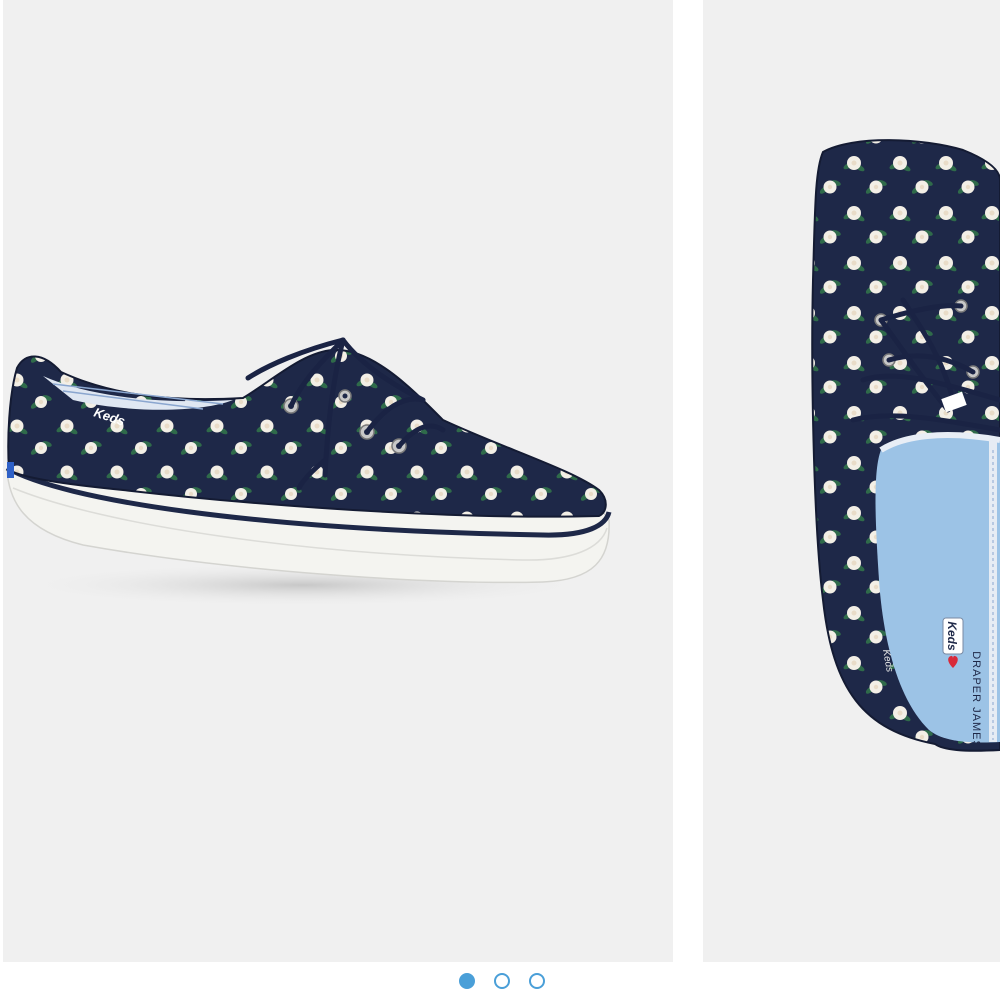 Image resolution: width=1000 pixels, height=1000 pixels. What do you see at coordinates (976, 700) in the screenshot?
I see `insole-collab-label: DRAPER JAMES` at bounding box center [976, 700].